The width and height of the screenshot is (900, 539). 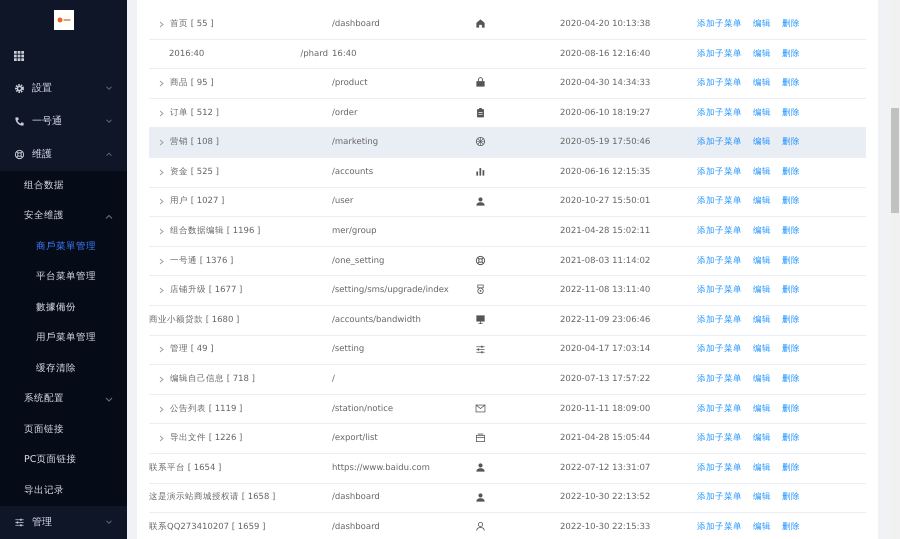 What do you see at coordinates (345, 54) in the screenshot?
I see `table-cell-text: 16:40` at bounding box center [345, 54].